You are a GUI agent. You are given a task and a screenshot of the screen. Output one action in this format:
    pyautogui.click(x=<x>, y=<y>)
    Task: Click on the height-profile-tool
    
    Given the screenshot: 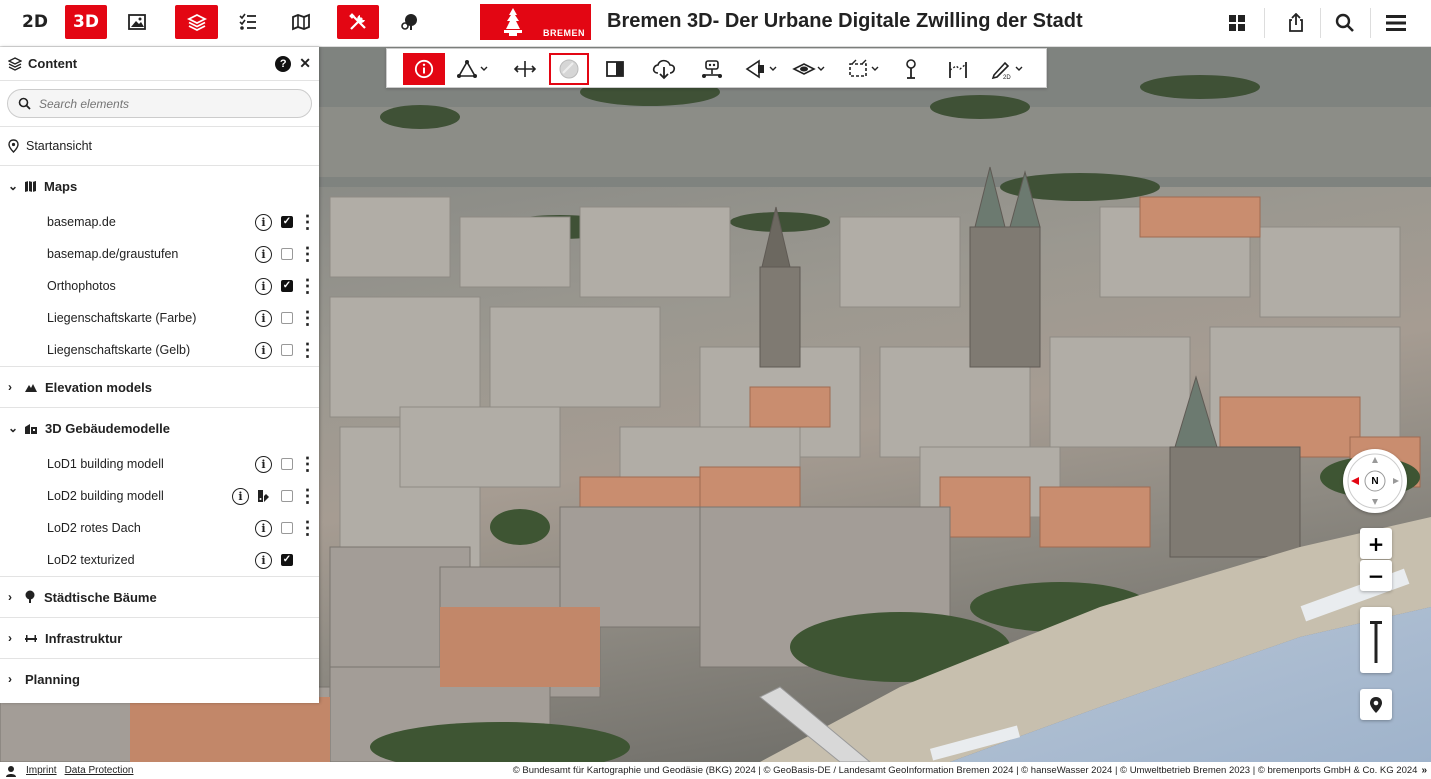 What is the action you would take?
    pyautogui.click(x=958, y=69)
    